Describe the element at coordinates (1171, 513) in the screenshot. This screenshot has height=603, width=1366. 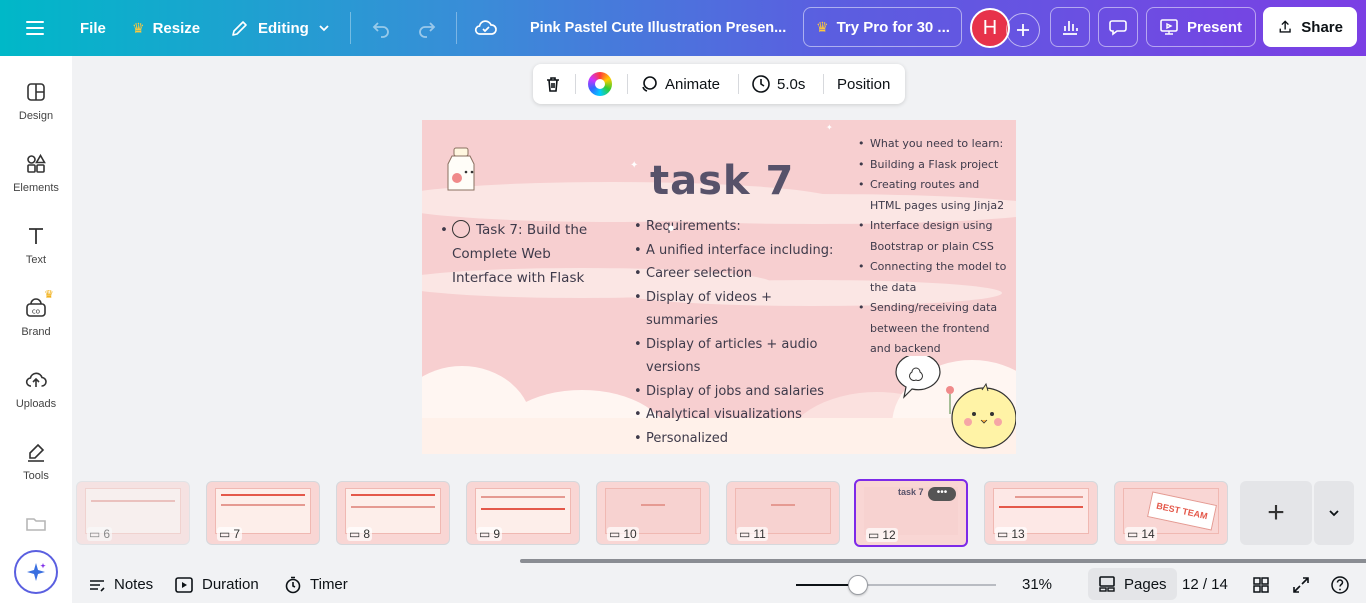
I see `page-thumbnail: BEST TEAM ▭ 14` at that location.